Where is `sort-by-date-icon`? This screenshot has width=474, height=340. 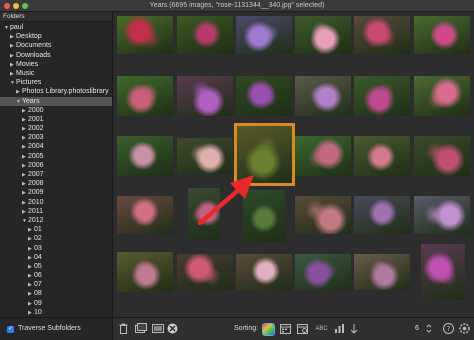
sort-by-date-icon is located at coordinates (285, 329).